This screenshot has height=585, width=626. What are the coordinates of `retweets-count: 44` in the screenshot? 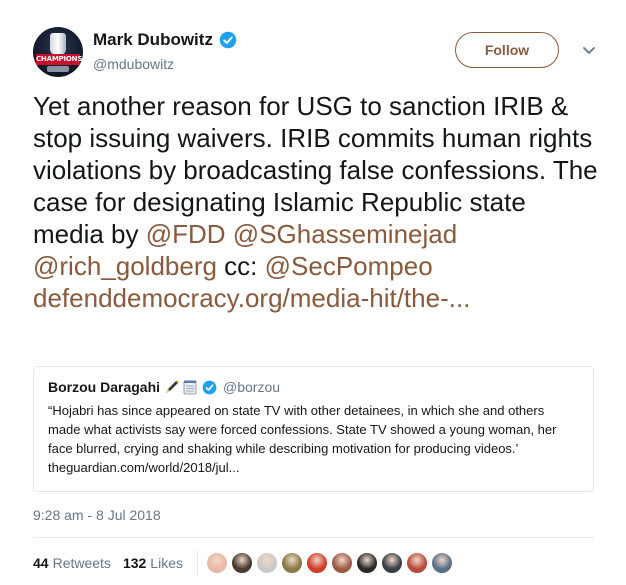 It's located at (41, 563).